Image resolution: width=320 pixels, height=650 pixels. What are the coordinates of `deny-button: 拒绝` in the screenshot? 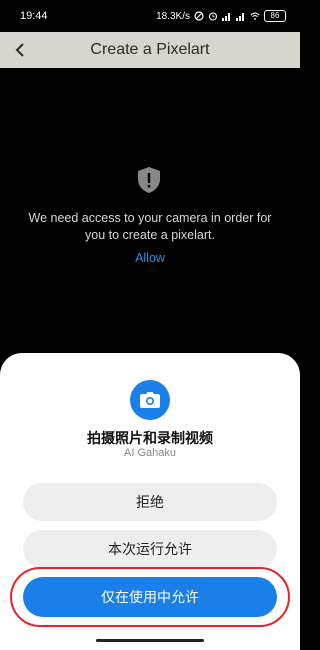 It's located at (150, 502).